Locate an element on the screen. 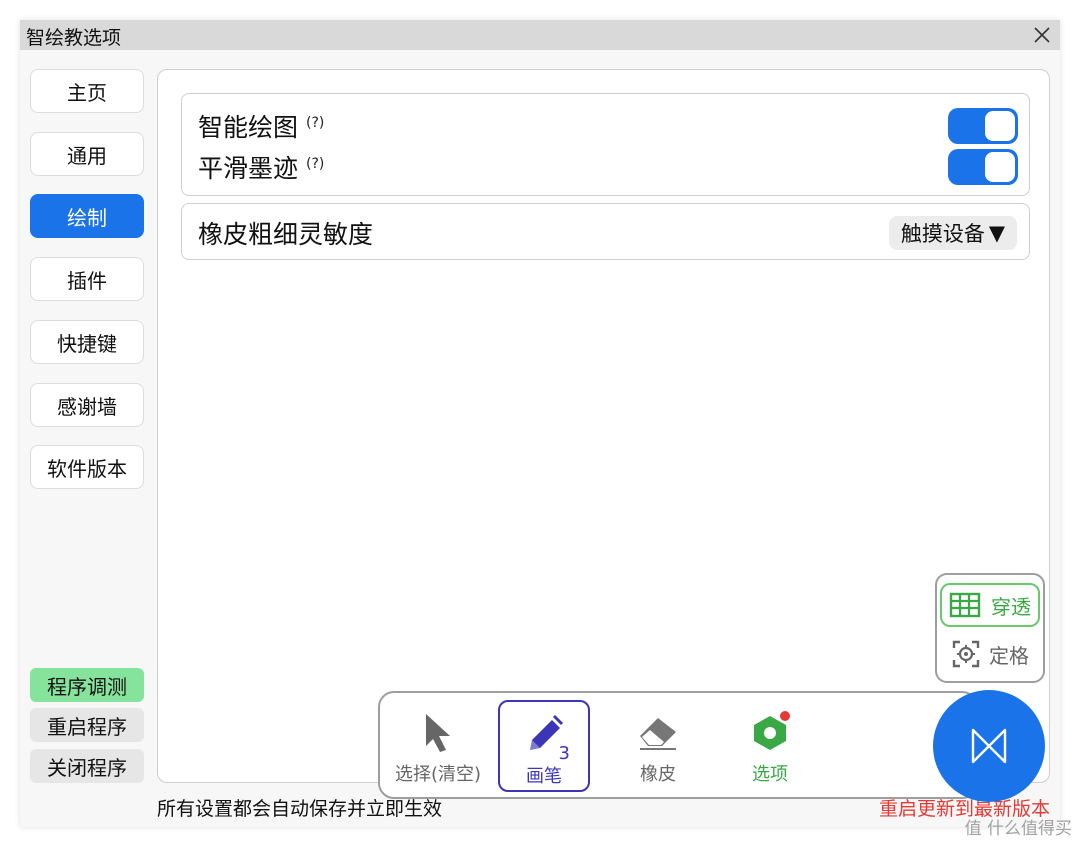 The width and height of the screenshot is (1080, 847). pen-tool: 3 画笔 is located at coordinates (544, 746).